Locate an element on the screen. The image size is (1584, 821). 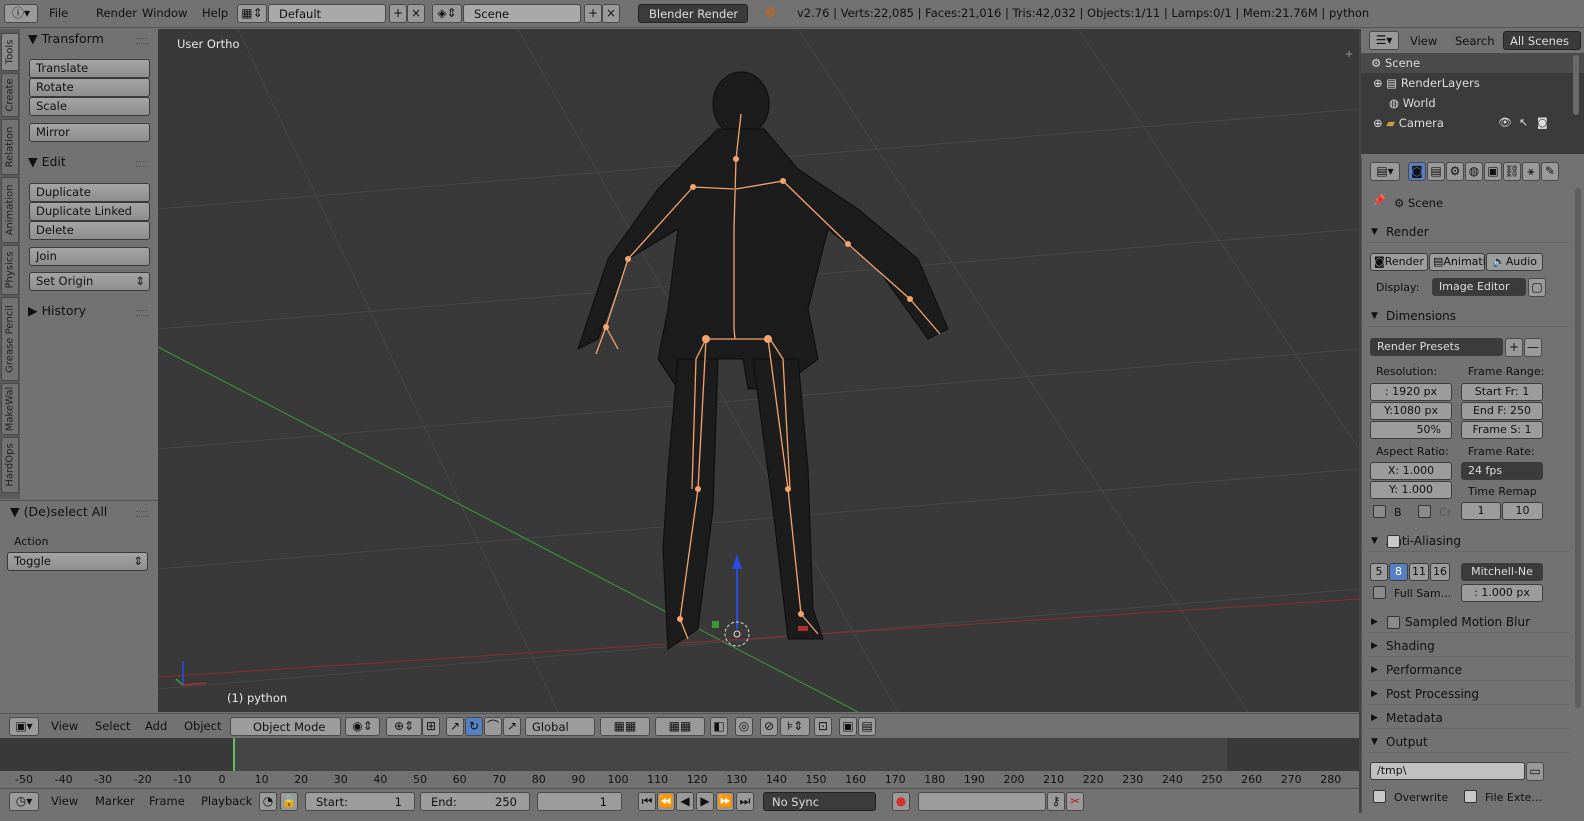
info-editor-icon: ⓘ▾ is located at coordinates (21, 13).